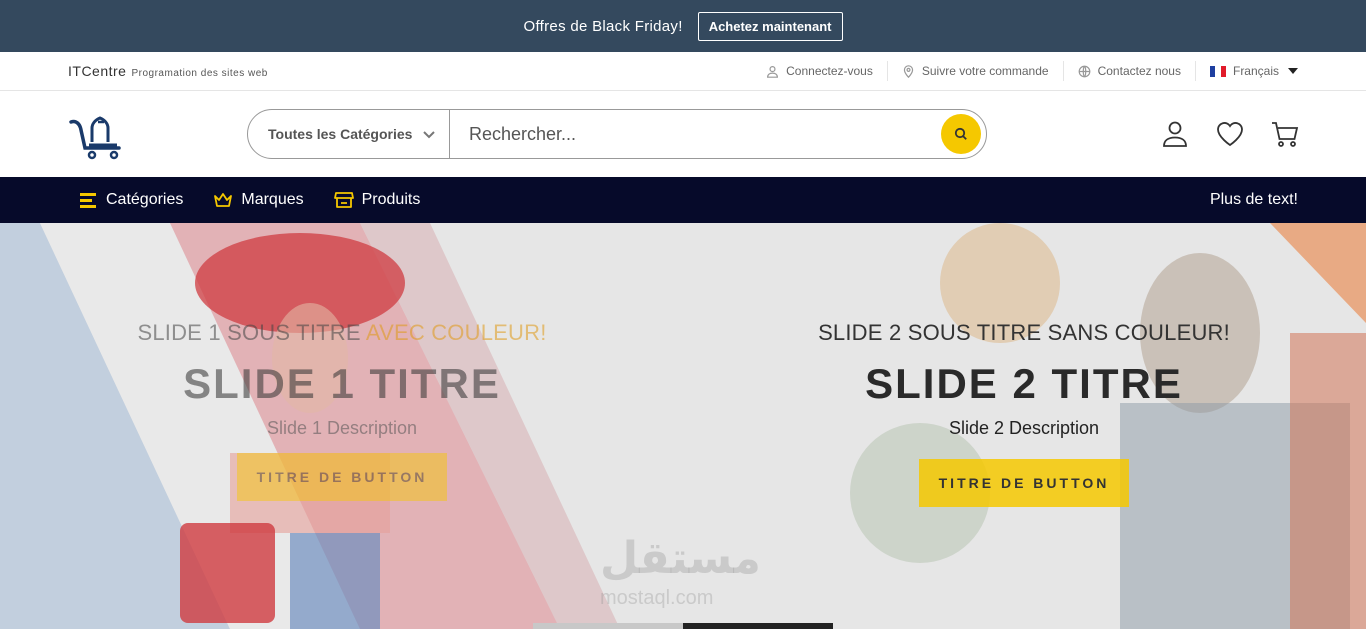  I want to click on nav-items: Catégories Marques Produits, so click(249, 200).